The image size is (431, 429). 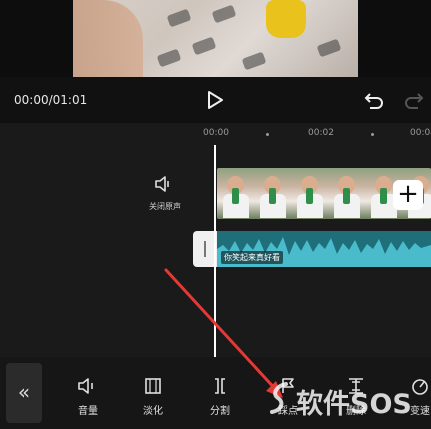 I want to click on tool-split: 分割, so click(x=220, y=399).